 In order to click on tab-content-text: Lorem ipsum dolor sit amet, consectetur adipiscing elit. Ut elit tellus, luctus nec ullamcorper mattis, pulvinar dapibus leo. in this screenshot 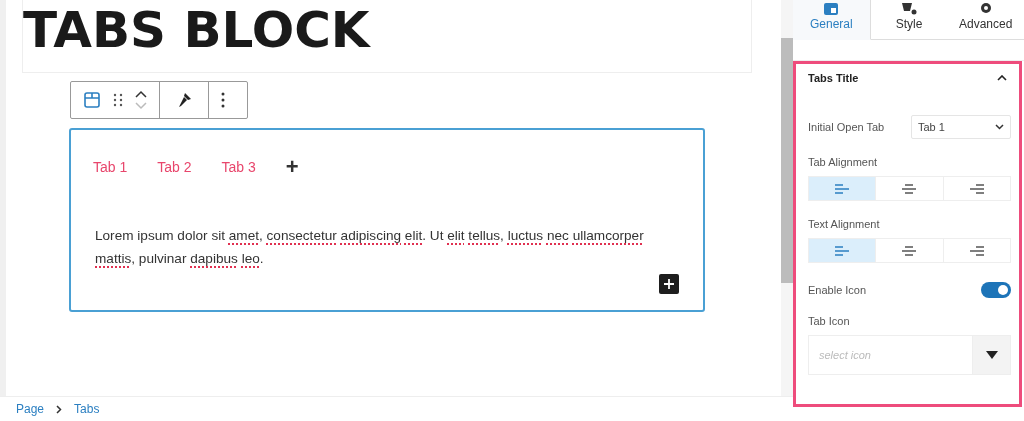, I will do `click(389, 247)`.